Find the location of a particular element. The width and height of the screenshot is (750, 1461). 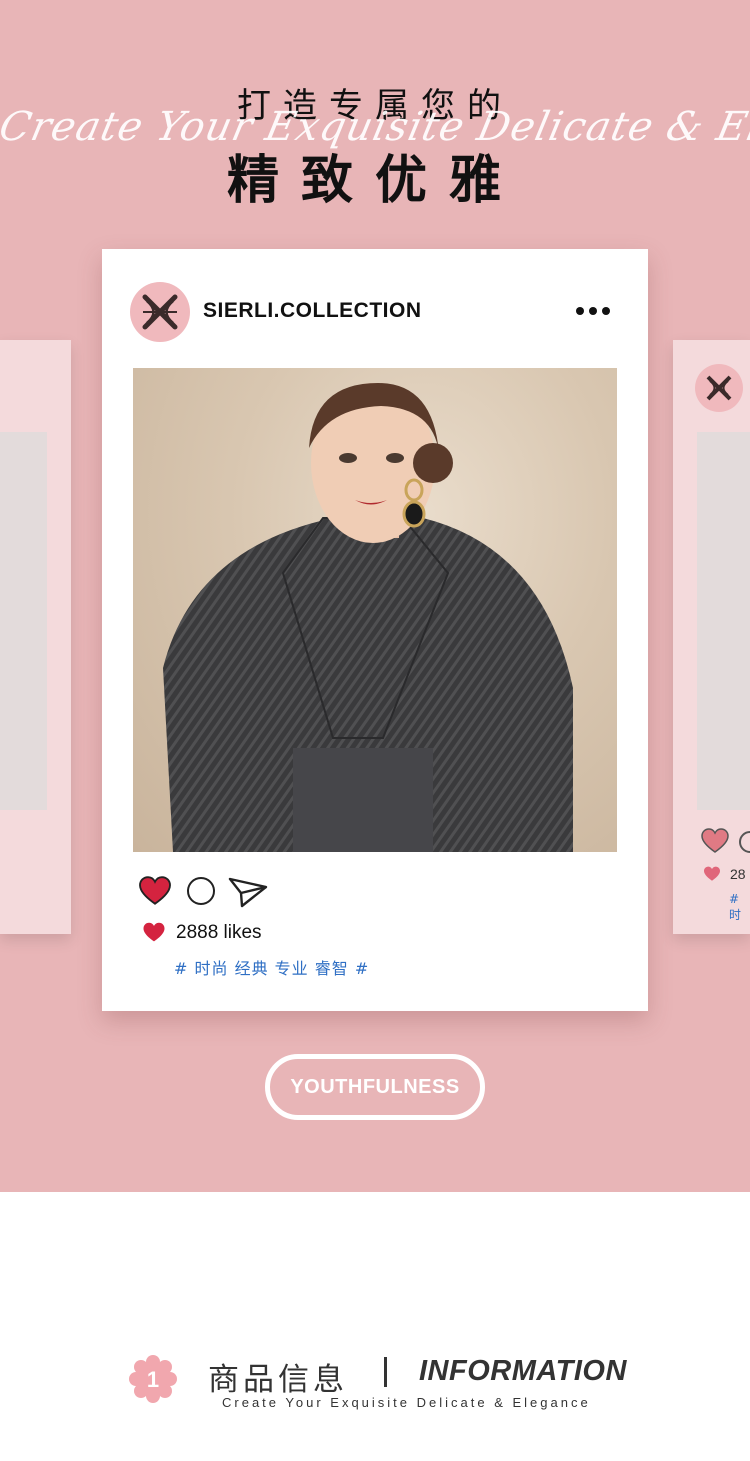

side-card-left is located at coordinates (35, 637).